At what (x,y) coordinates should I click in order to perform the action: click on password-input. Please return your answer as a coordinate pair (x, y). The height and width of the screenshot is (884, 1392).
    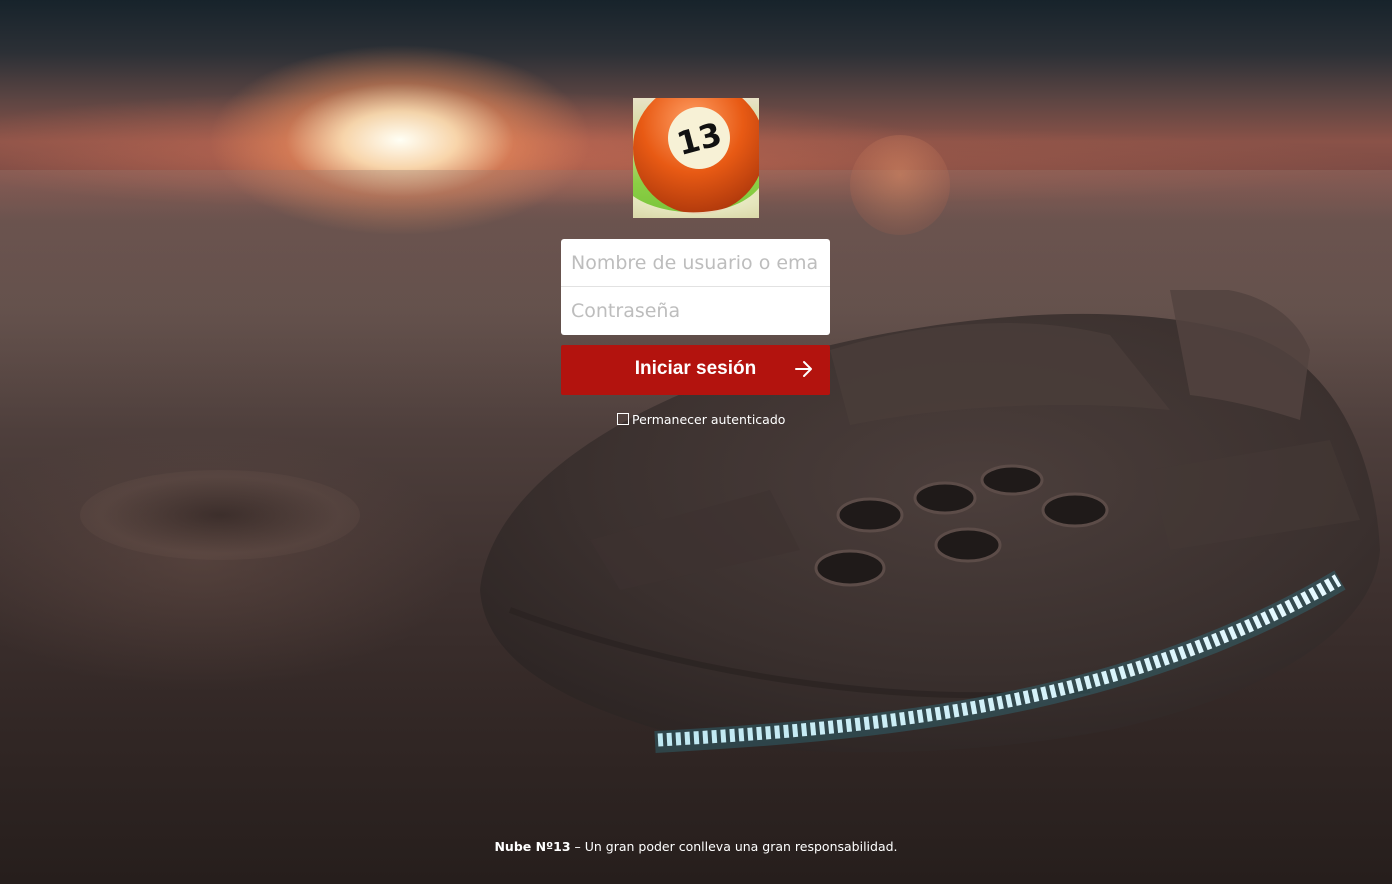
    Looking at the image, I should click on (695, 311).